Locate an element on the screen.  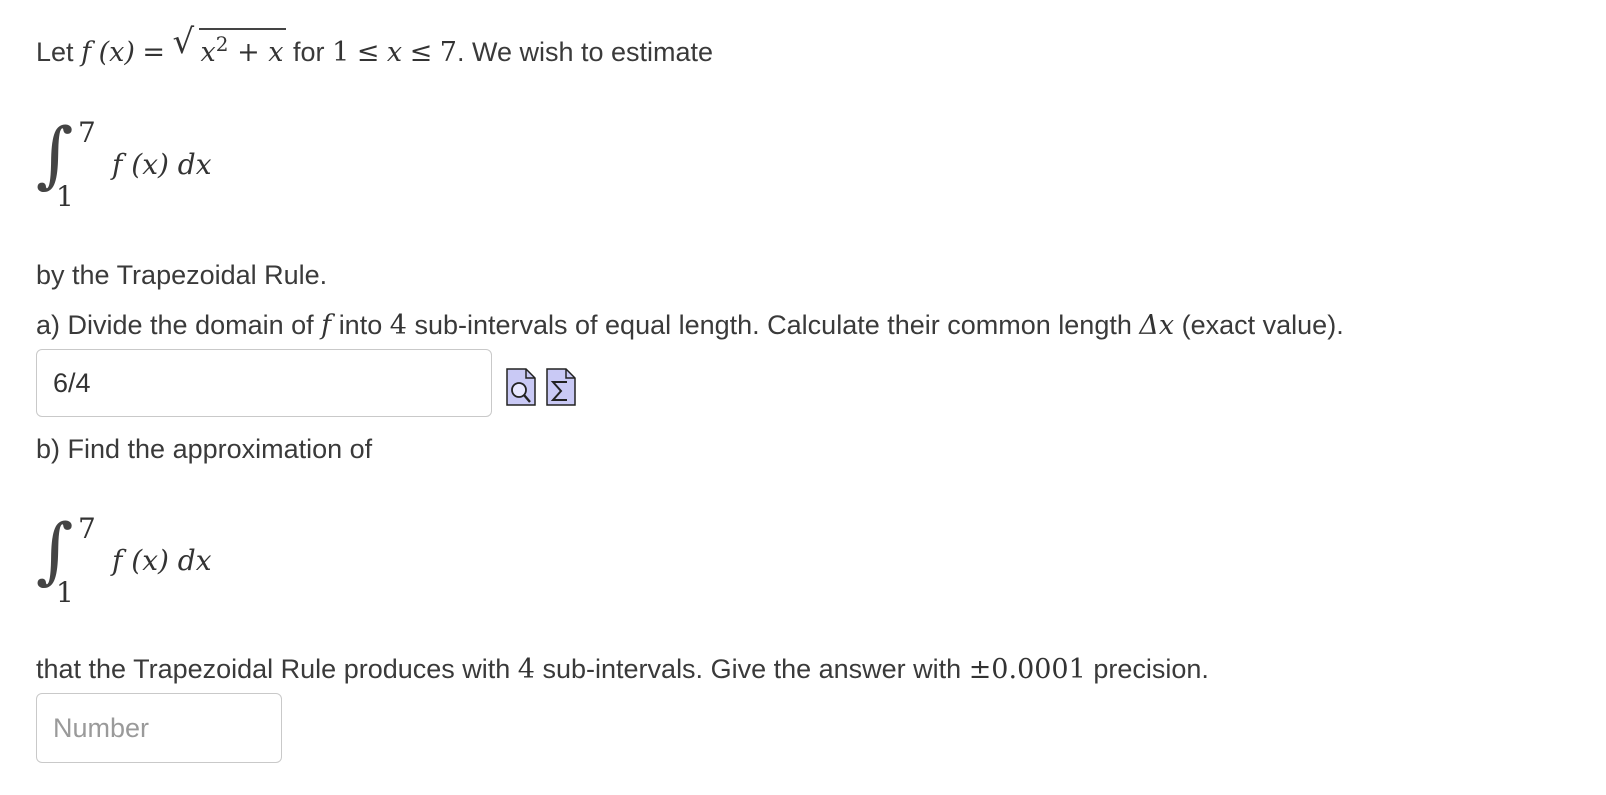
intro-sqrt-exp: 2 is located at coordinates (222, 44).